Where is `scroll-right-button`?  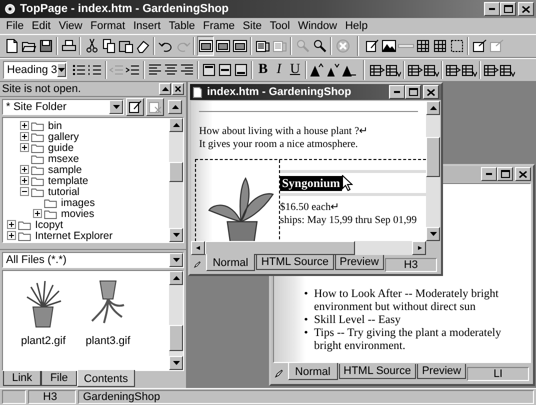
scroll-right-button is located at coordinates (419, 248).